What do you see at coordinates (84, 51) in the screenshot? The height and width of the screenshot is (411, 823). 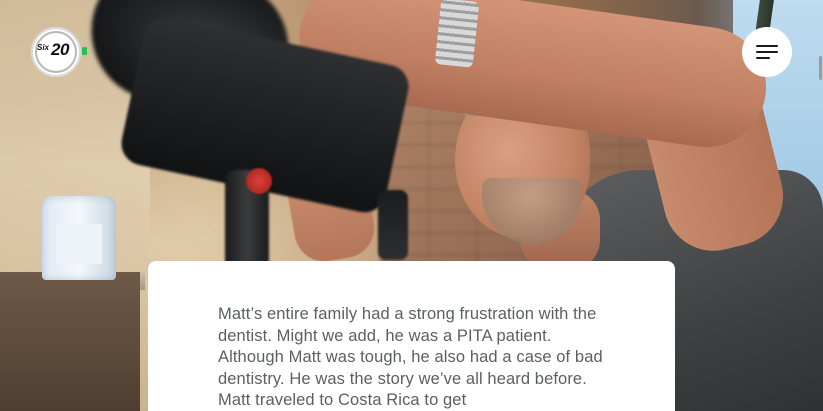 I see `logo-accent-dot` at bounding box center [84, 51].